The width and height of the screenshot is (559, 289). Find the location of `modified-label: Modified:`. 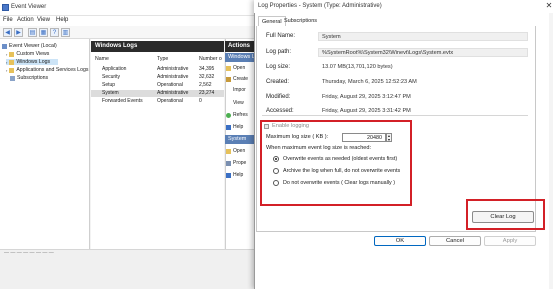

modified-label: Modified: is located at coordinates (278, 97).